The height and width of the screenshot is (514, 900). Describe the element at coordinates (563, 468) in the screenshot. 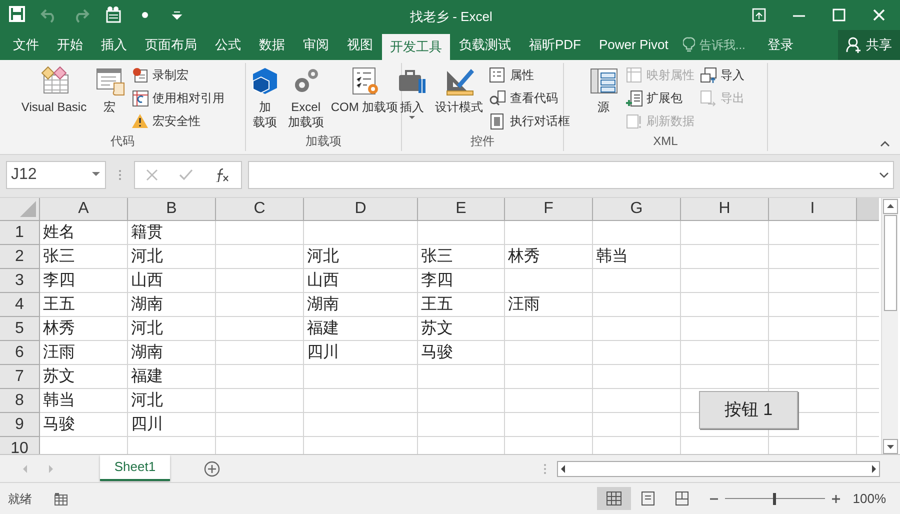

I see `scroll-left-icon` at that location.